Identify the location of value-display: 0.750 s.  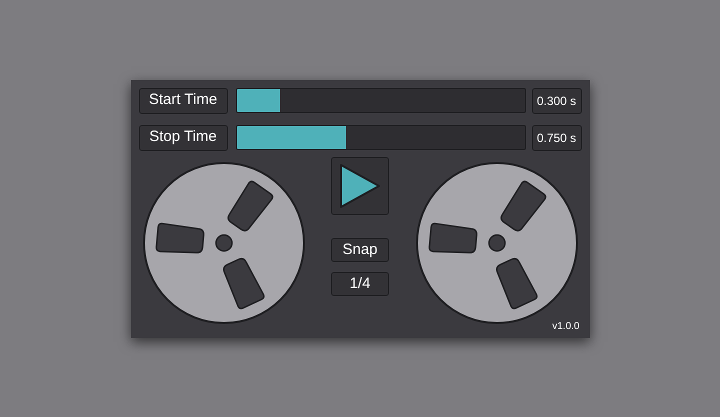
(557, 137).